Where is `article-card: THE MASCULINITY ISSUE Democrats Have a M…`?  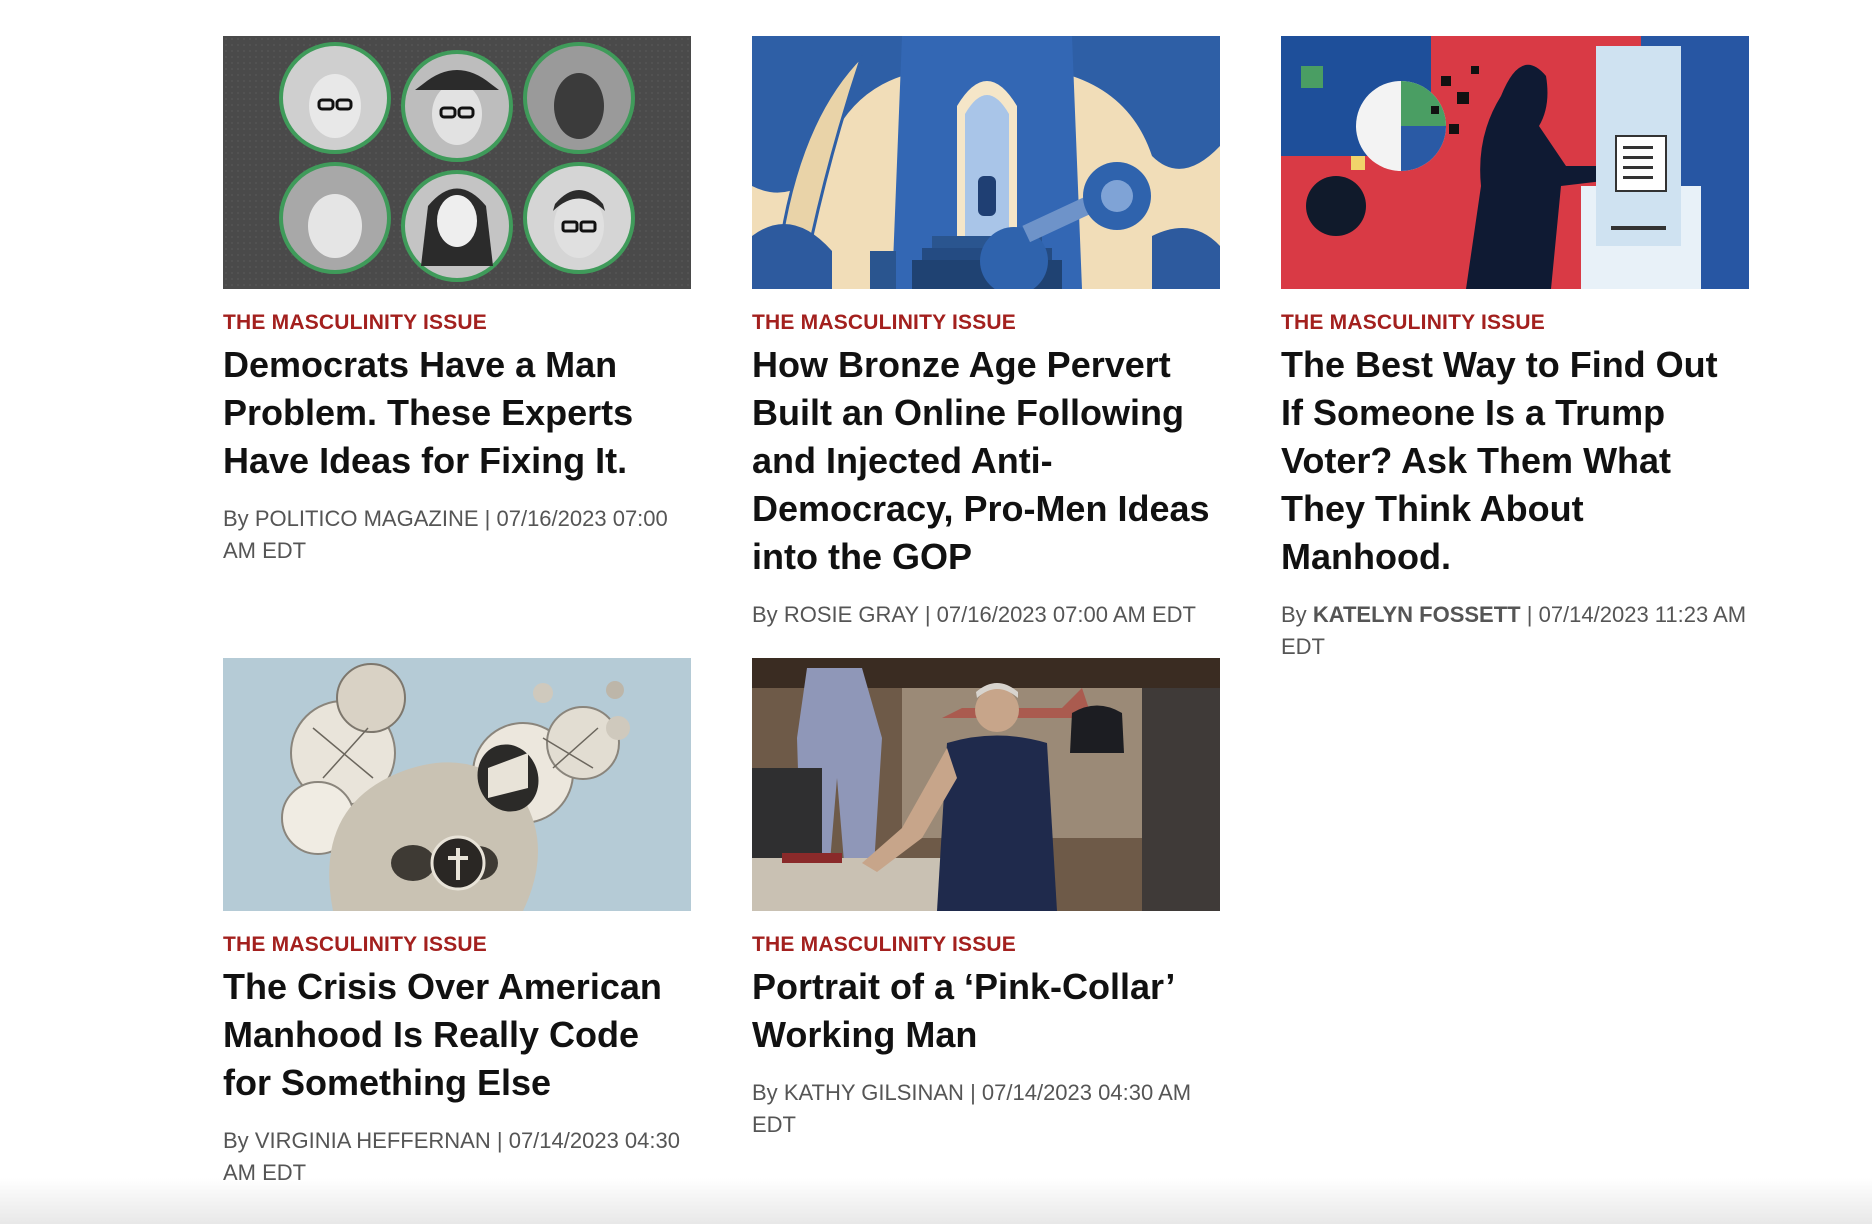 article-card: THE MASCULINITY ISSUE Democrats Have a M… is located at coordinates (457, 301).